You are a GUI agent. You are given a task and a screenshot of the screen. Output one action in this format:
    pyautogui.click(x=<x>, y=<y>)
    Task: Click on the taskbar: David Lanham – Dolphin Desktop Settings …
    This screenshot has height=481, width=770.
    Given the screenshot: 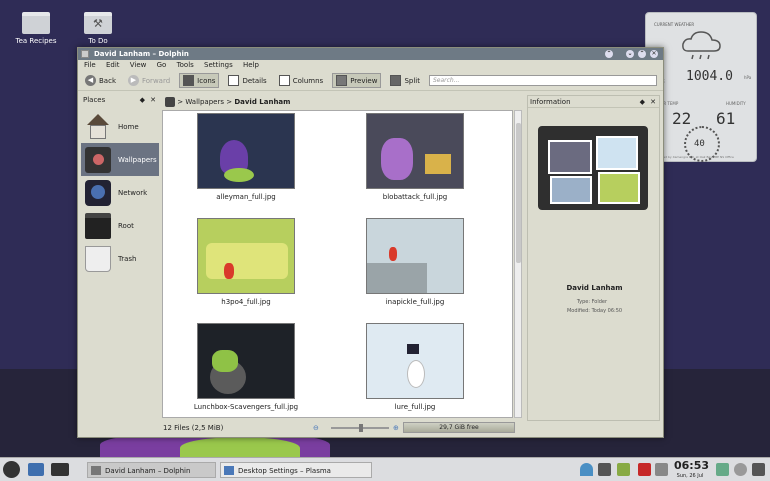 What is the action you would take?
    pyautogui.click(x=385, y=469)
    